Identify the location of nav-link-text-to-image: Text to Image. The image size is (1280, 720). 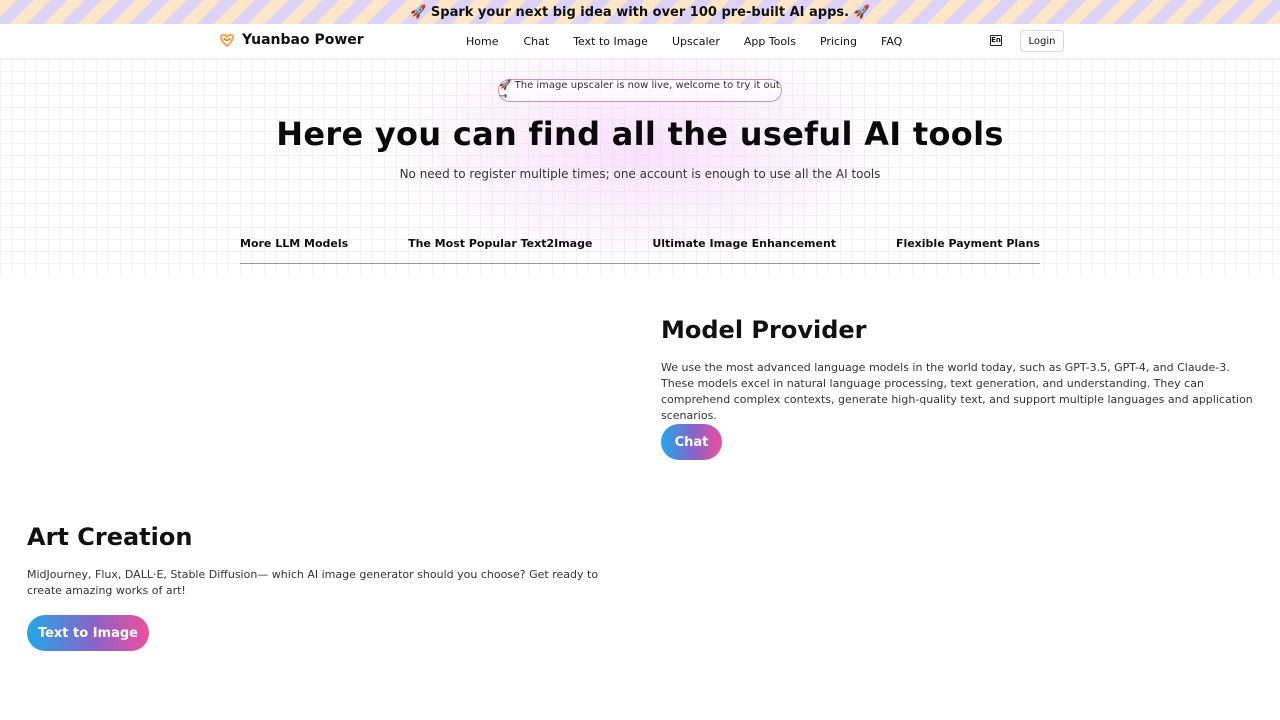
(610, 41).